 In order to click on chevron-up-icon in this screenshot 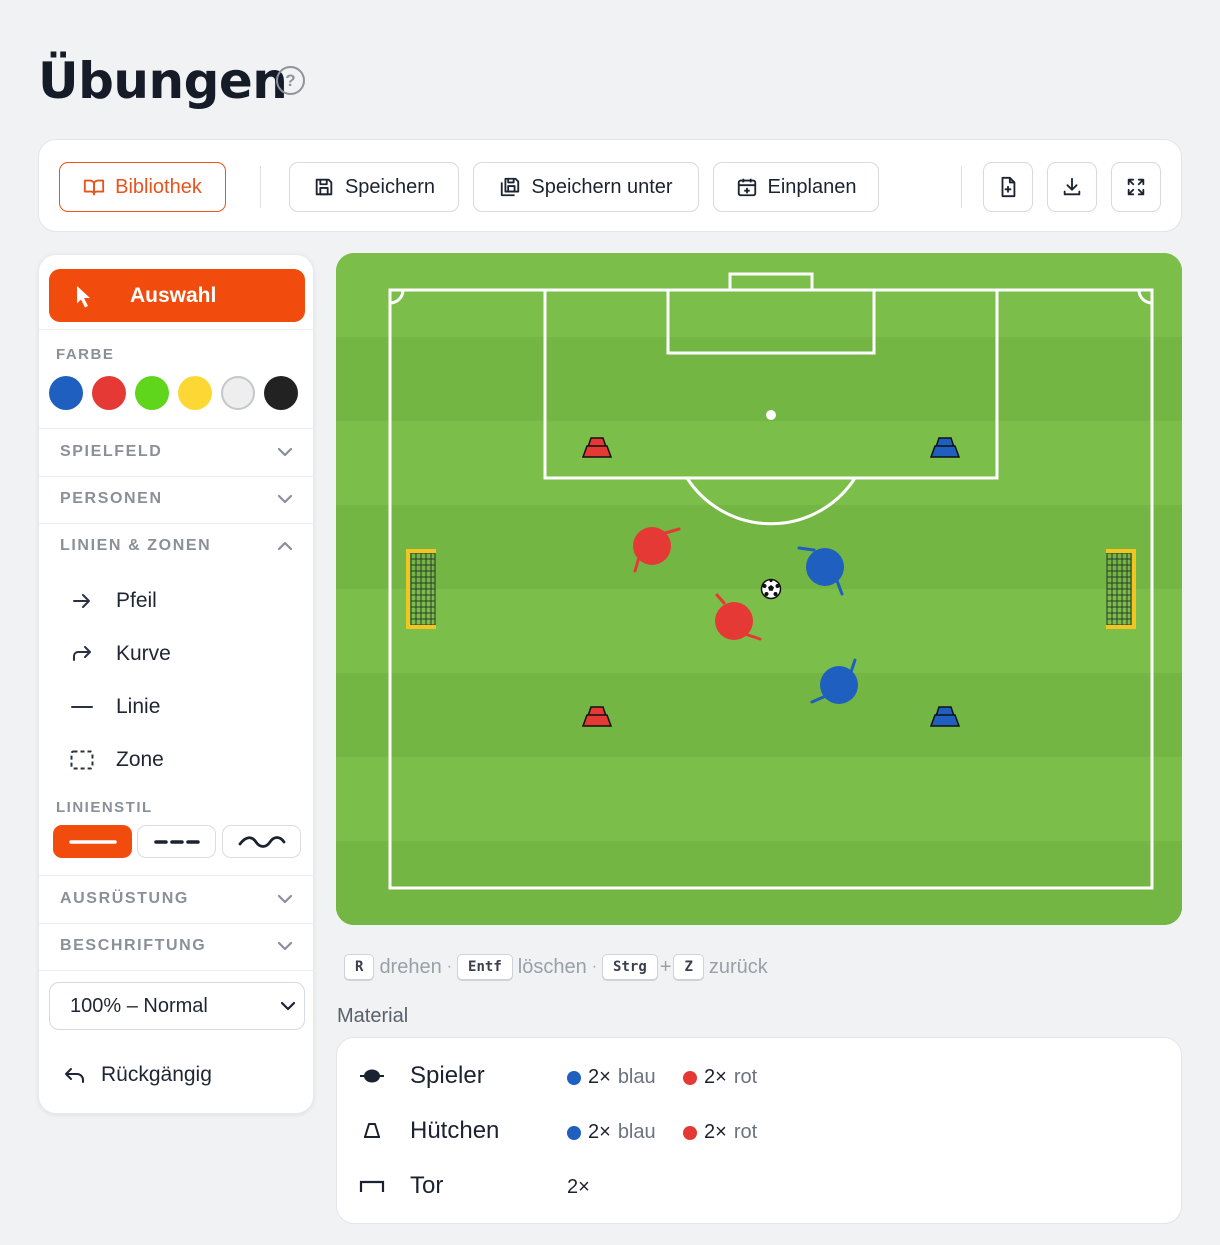, I will do `click(285, 546)`.